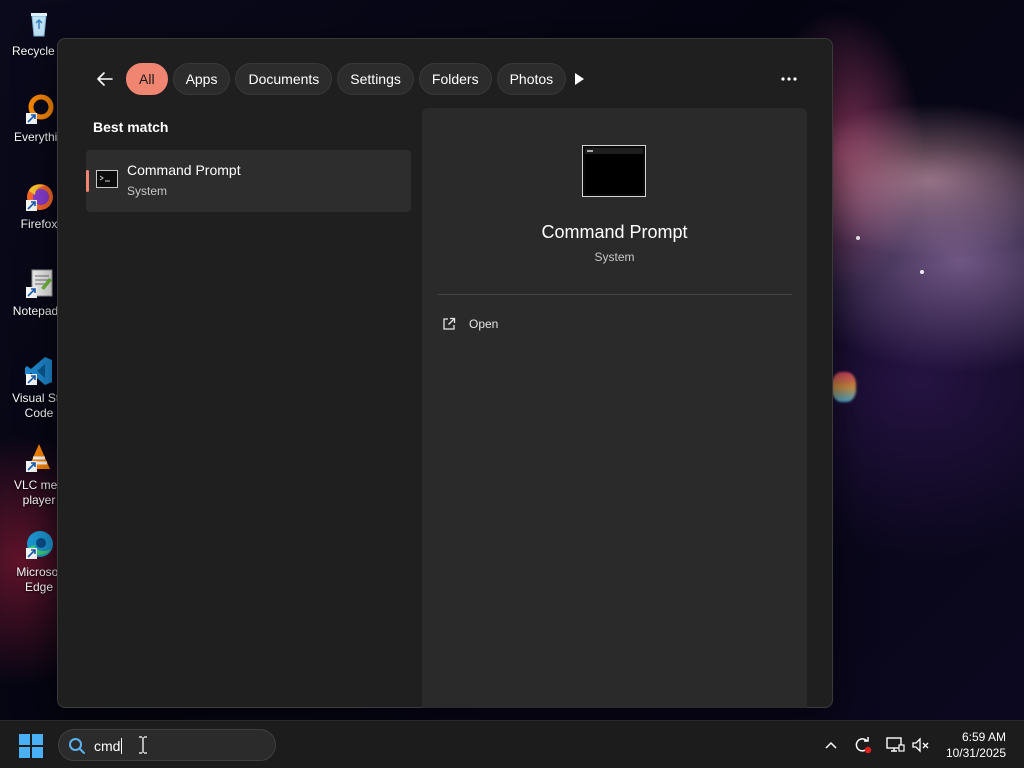  I want to click on more-filters-button, so click(579, 79).